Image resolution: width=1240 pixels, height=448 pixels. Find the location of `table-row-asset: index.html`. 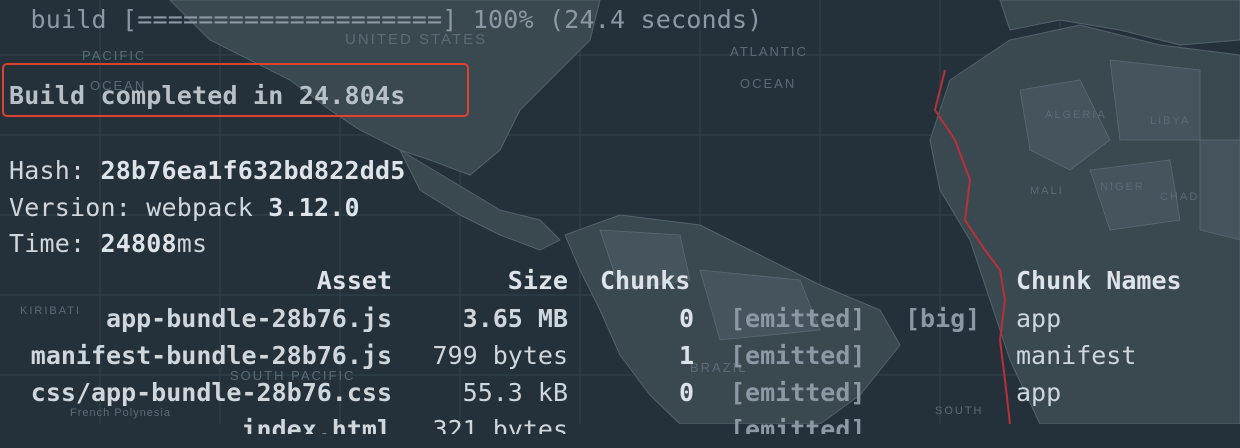

table-row-asset: index.html is located at coordinates (316, 429).